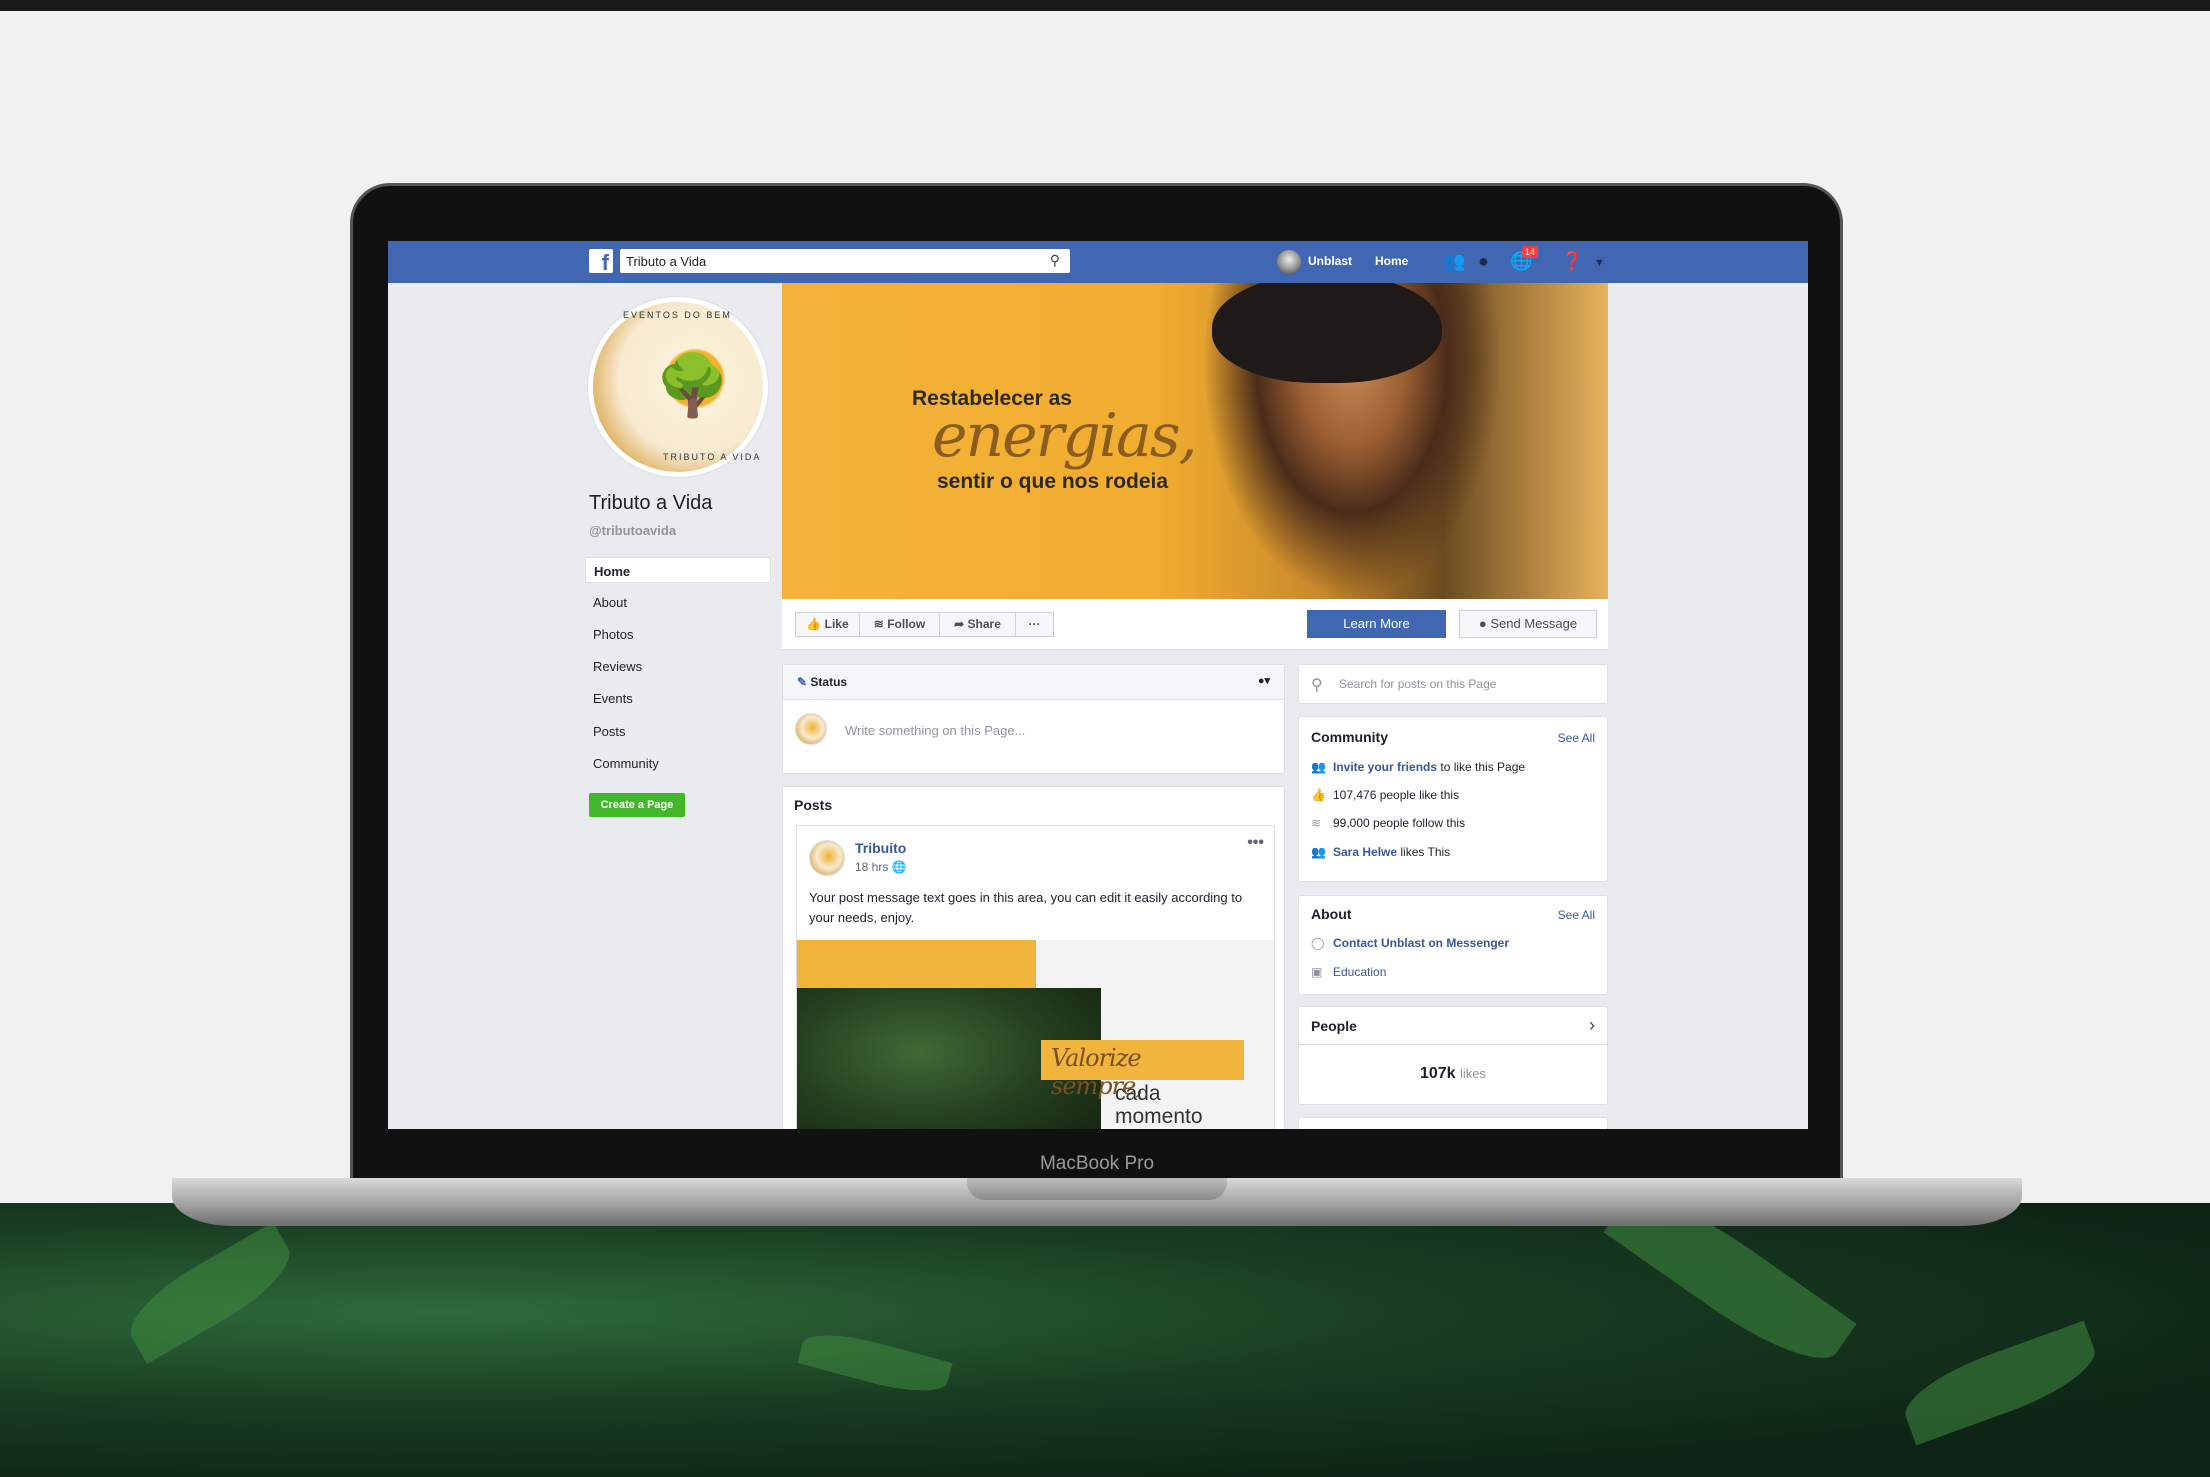 This screenshot has height=1477, width=2210. What do you see at coordinates (1289, 262) in the screenshot?
I see `user-avatar` at bounding box center [1289, 262].